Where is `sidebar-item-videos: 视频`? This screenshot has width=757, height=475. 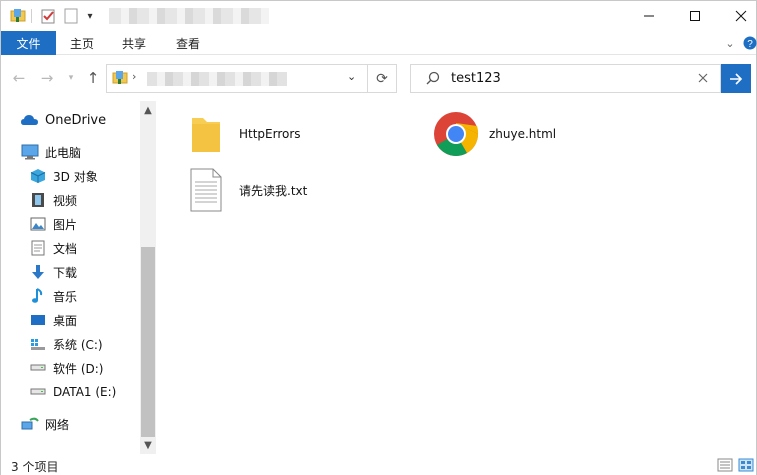 sidebar-item-videos: 视频 is located at coordinates (53, 200).